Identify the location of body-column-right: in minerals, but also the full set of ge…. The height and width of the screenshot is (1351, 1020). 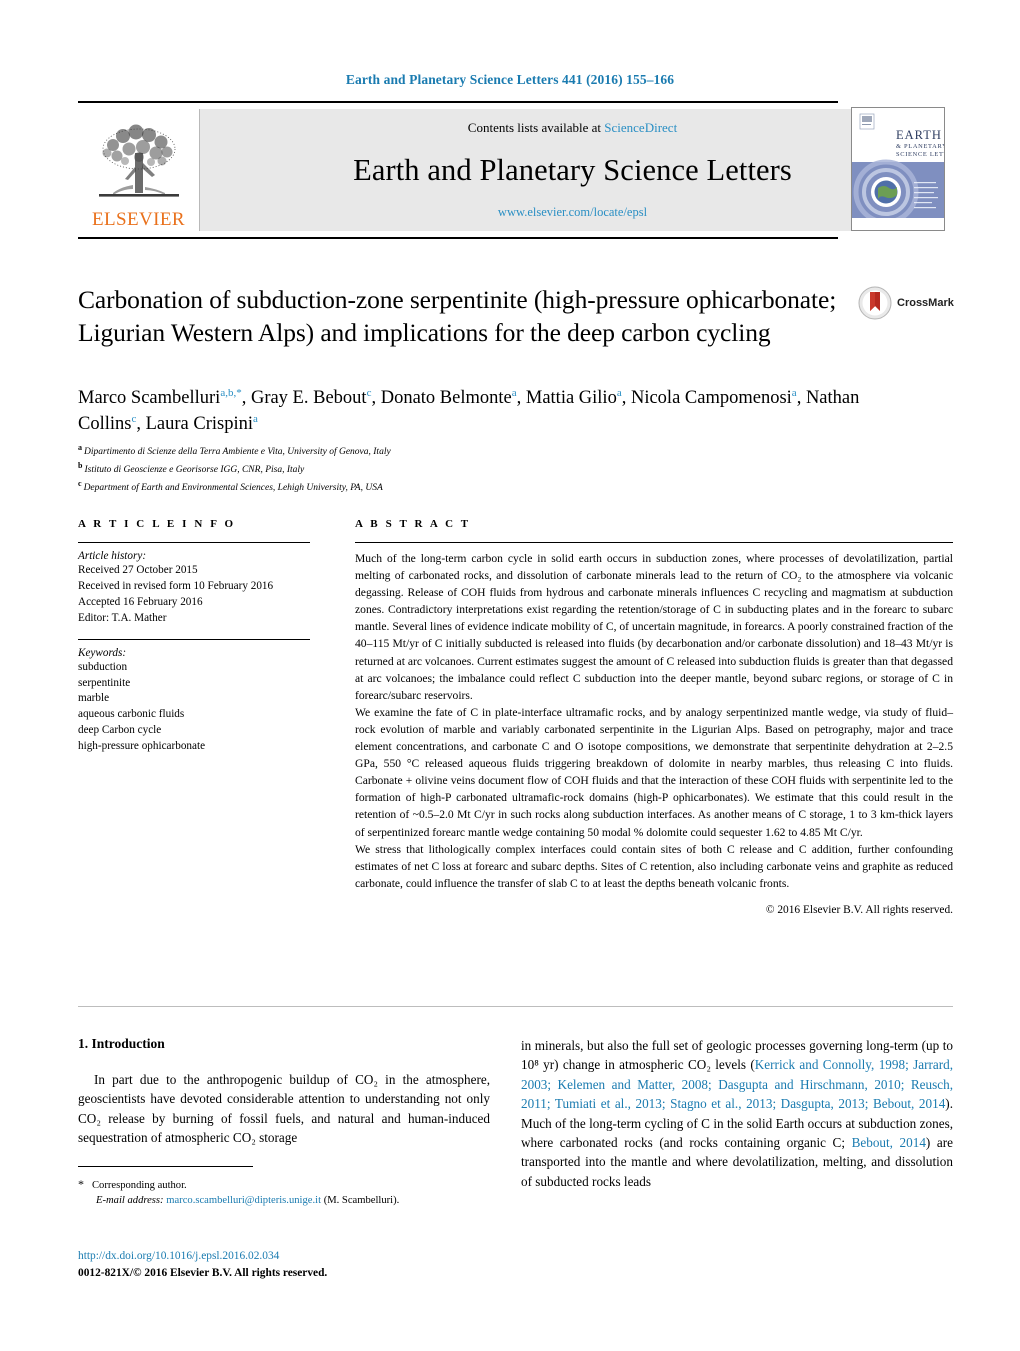
(737, 1113).